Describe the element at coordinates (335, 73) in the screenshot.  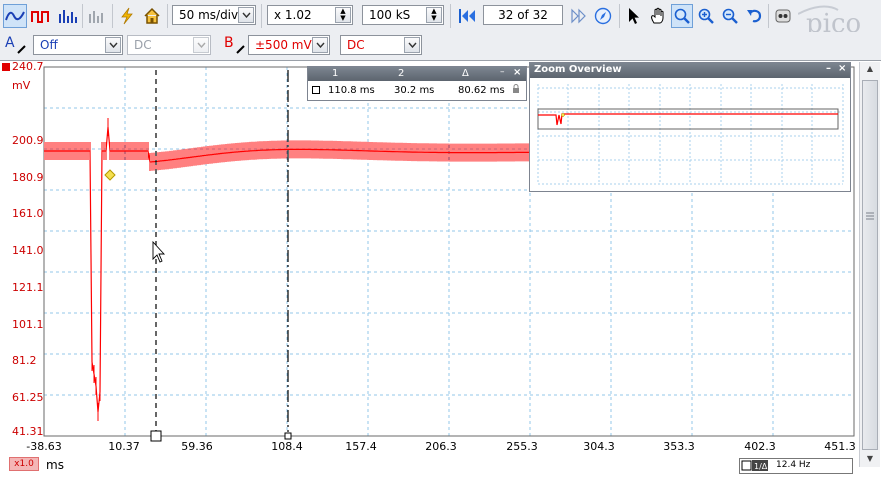
I see `ruler-1-header: 1` at that location.